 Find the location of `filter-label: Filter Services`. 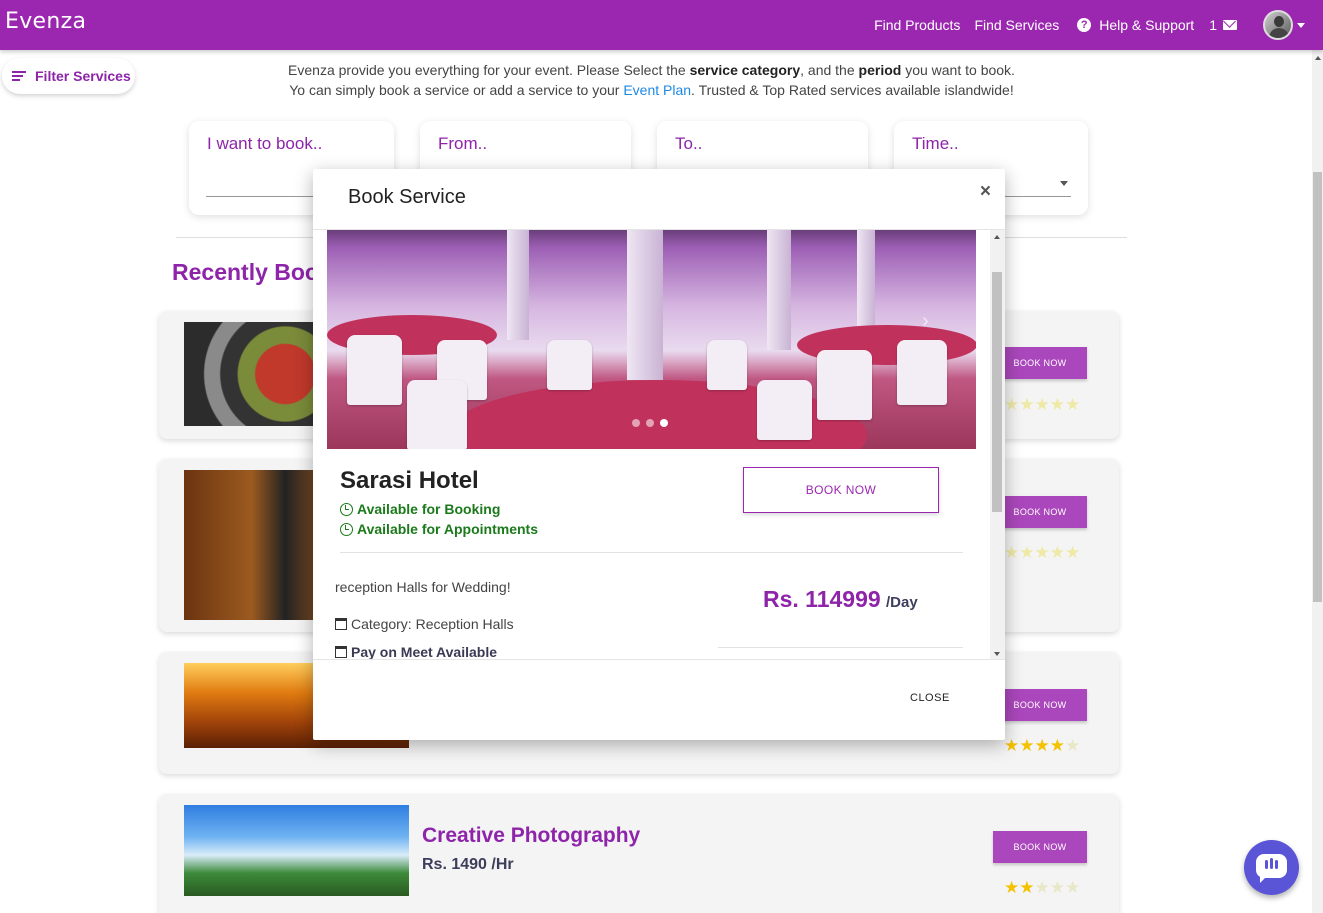

filter-label: Filter Services is located at coordinates (83, 76).